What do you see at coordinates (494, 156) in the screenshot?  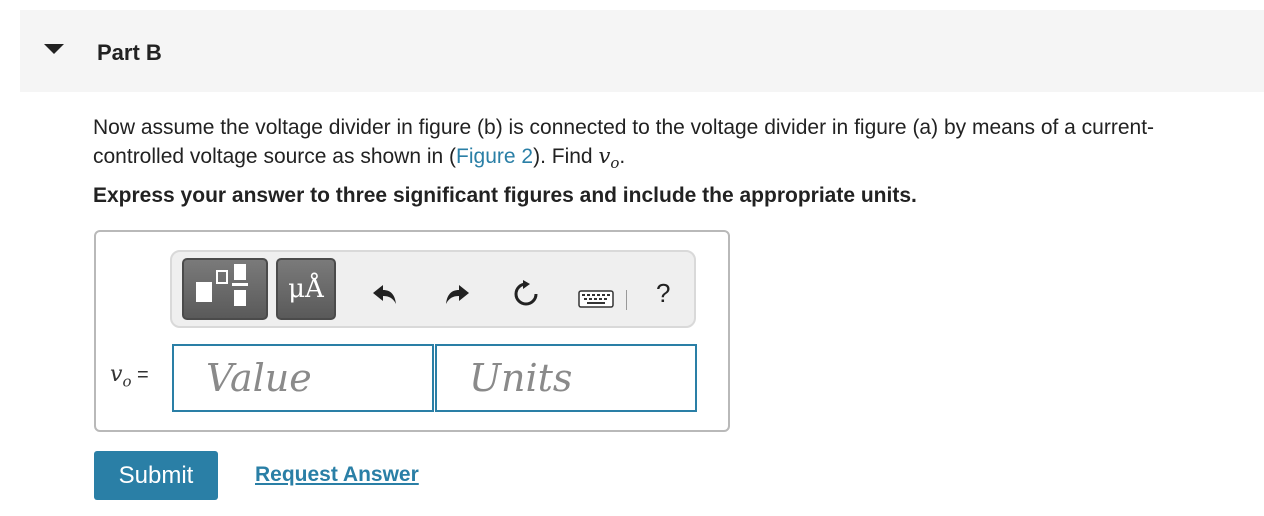 I see `figure-link: Figure 2` at bounding box center [494, 156].